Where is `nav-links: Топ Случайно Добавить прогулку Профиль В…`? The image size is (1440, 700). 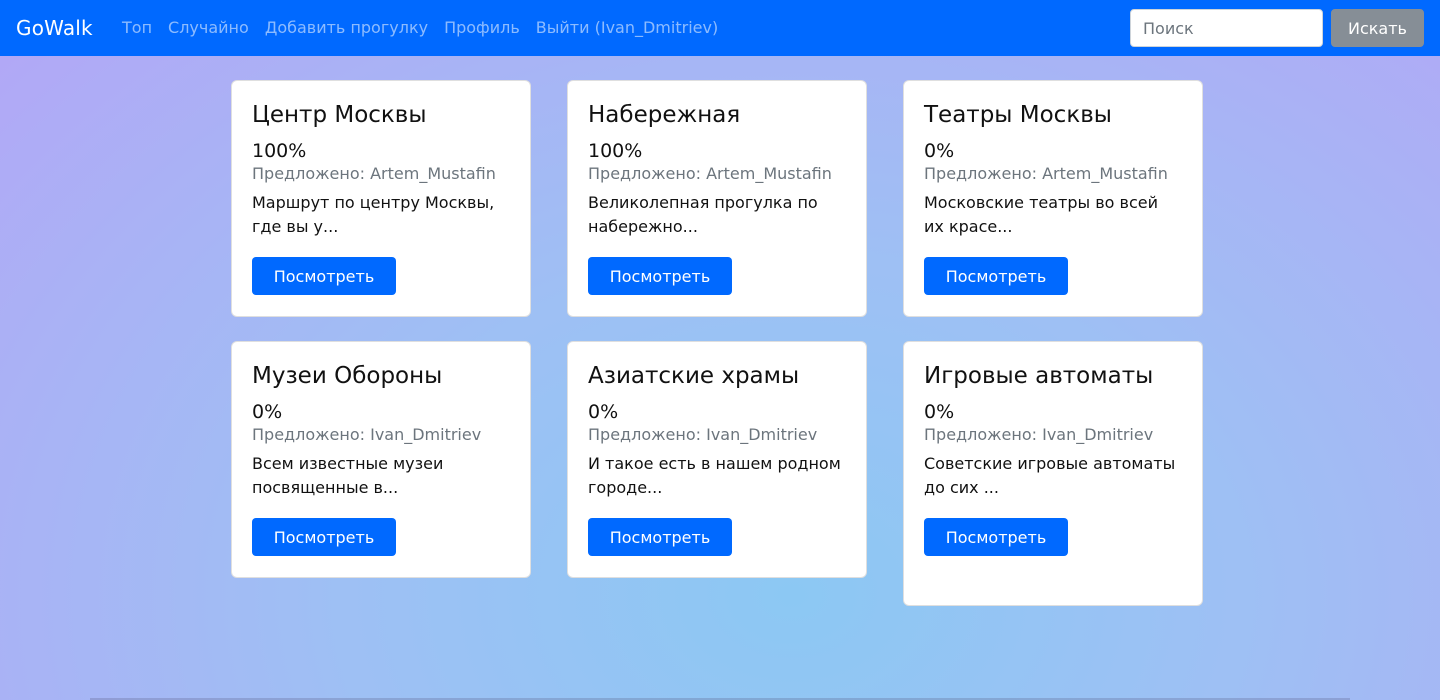
nav-links: Топ Случайно Добавить прогулку Профиль В… is located at coordinates (428, 28).